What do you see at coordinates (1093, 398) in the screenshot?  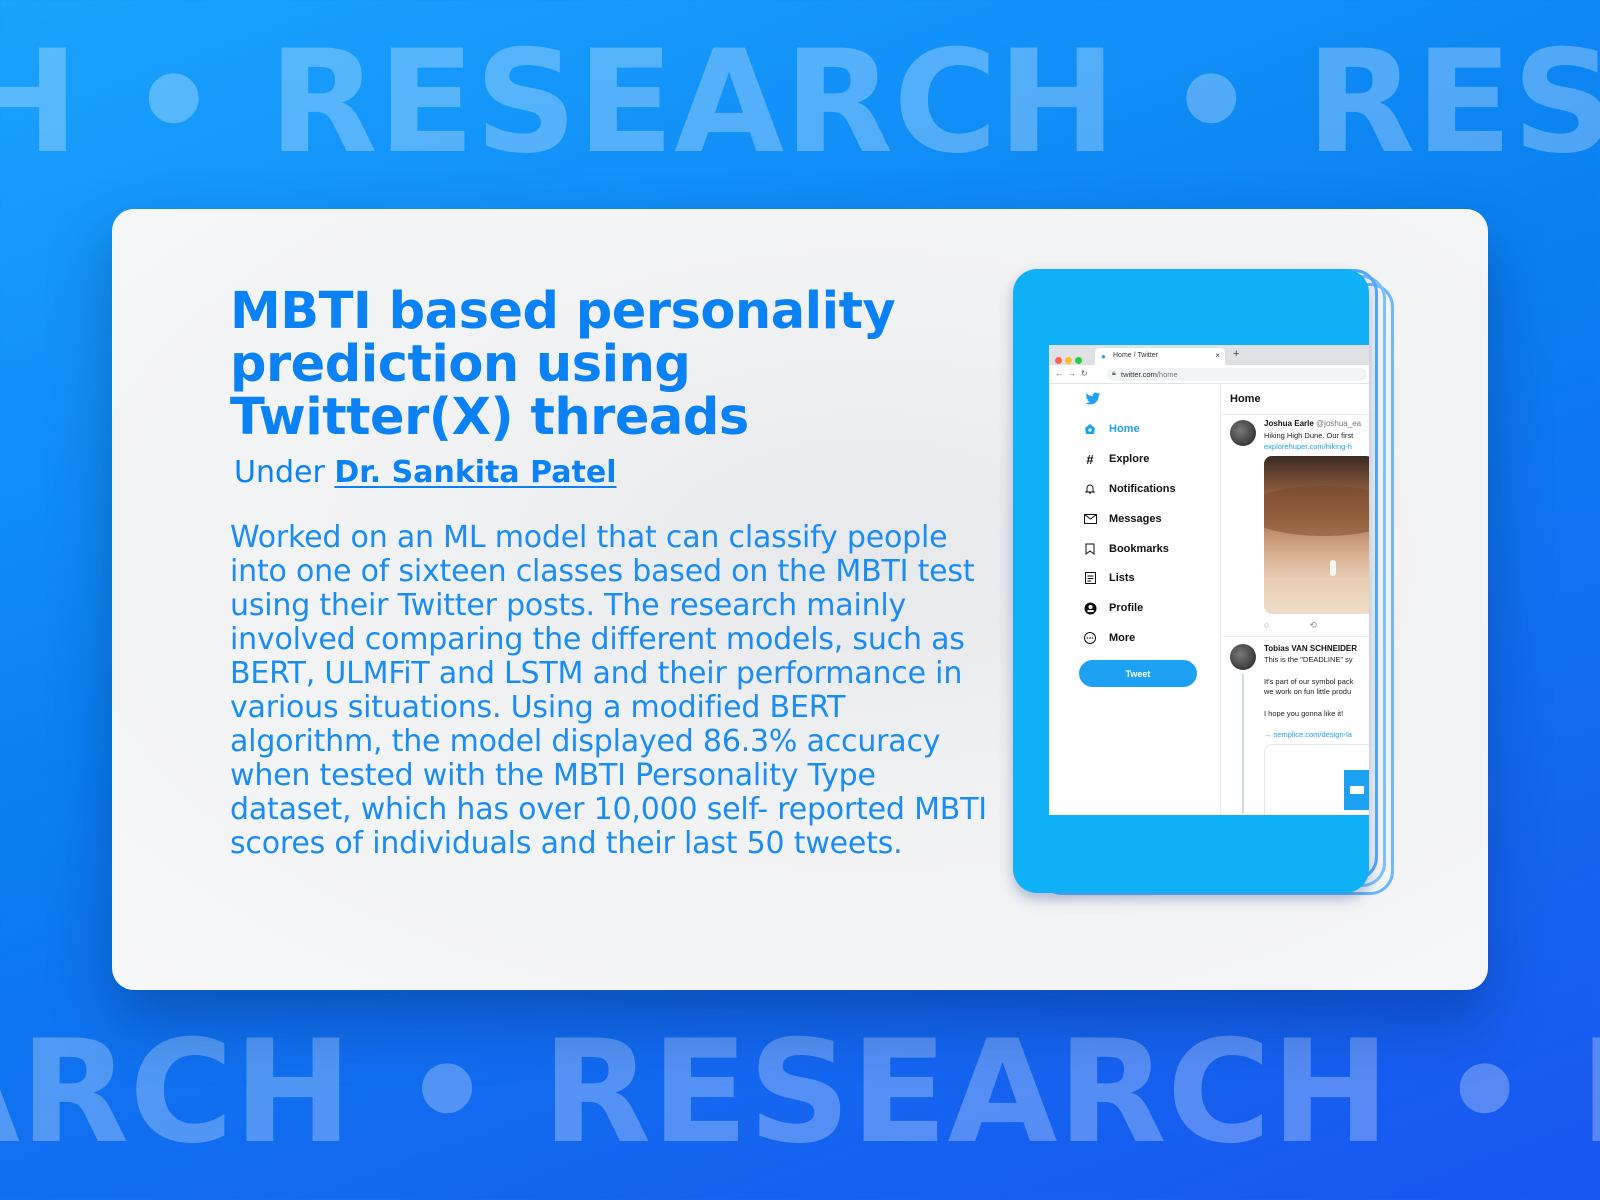 I see `twitter-bird-icon` at bounding box center [1093, 398].